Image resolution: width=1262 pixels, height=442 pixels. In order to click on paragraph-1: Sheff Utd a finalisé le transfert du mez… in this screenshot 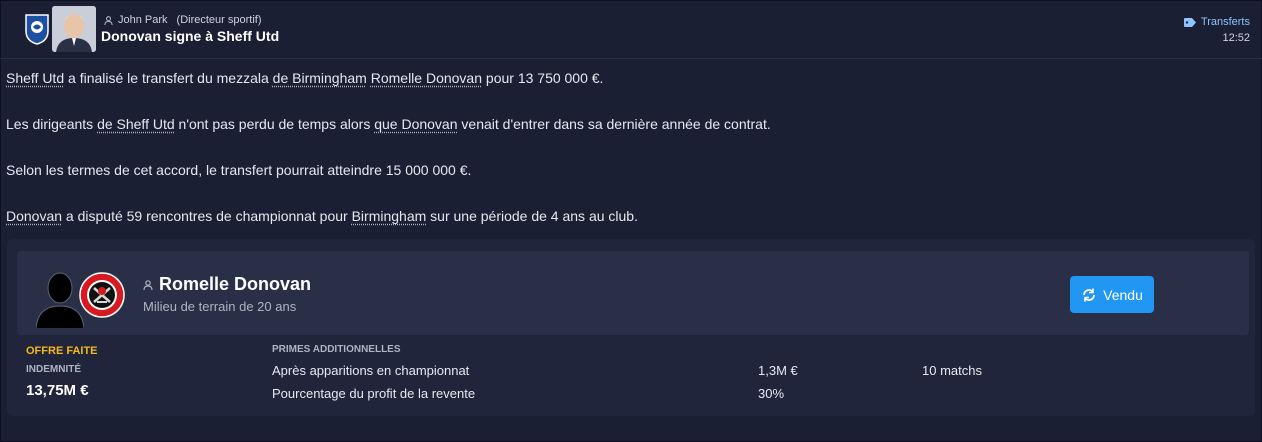, I will do `click(305, 78)`.